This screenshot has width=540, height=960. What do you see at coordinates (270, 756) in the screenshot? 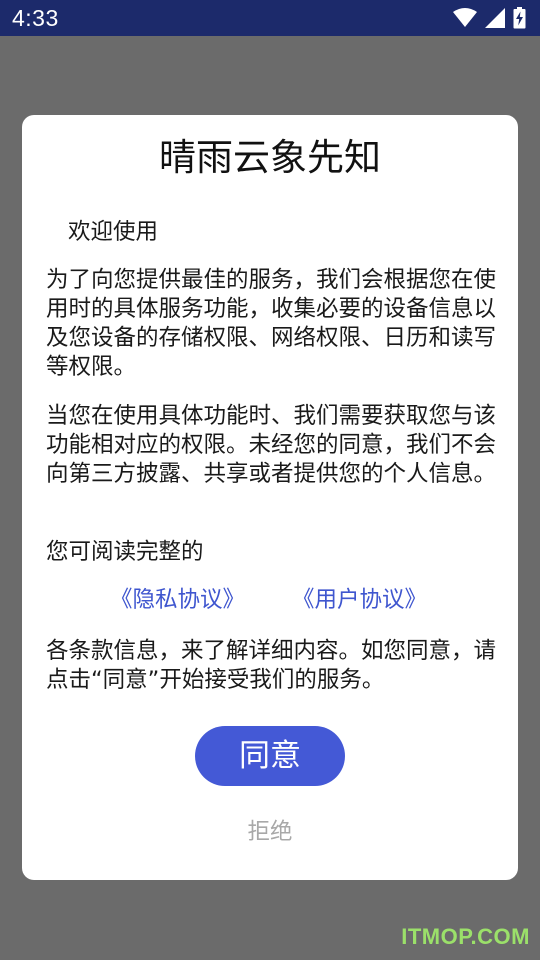
I see `agree-button: 同意` at bounding box center [270, 756].